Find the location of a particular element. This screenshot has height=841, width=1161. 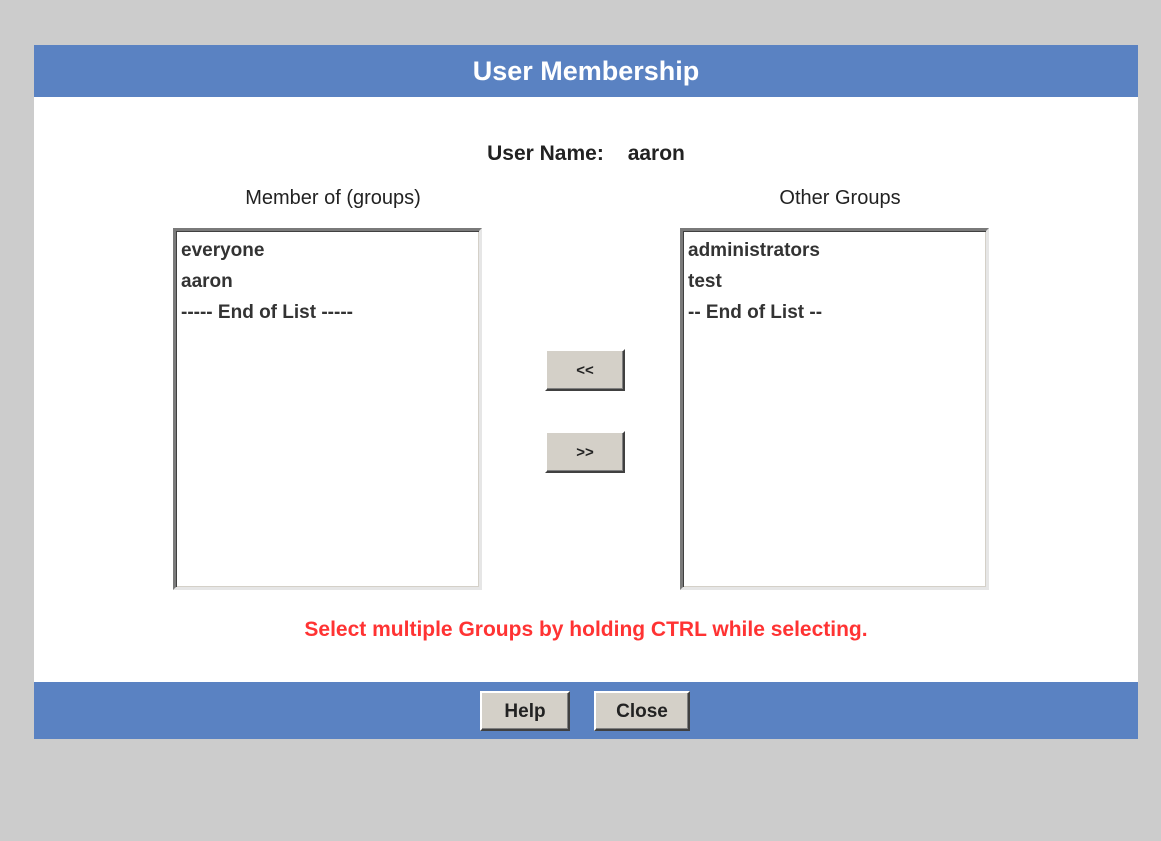

remove-from-groups-button: >> is located at coordinates (585, 452).